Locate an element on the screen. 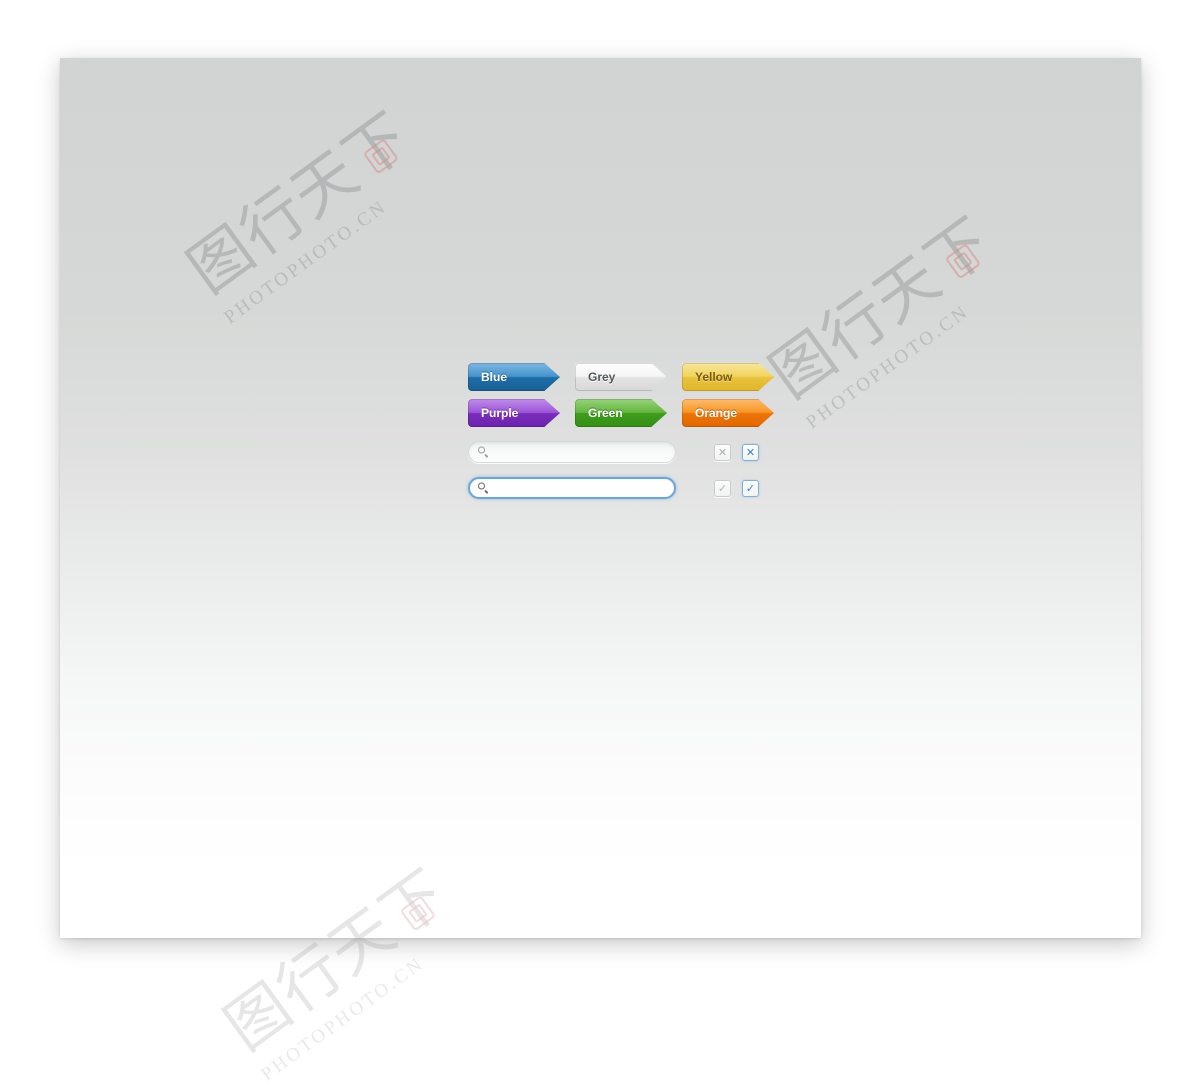 The image size is (1200, 1086). watermark-glyphs: 图行天下 is located at coordinates (299, 202).